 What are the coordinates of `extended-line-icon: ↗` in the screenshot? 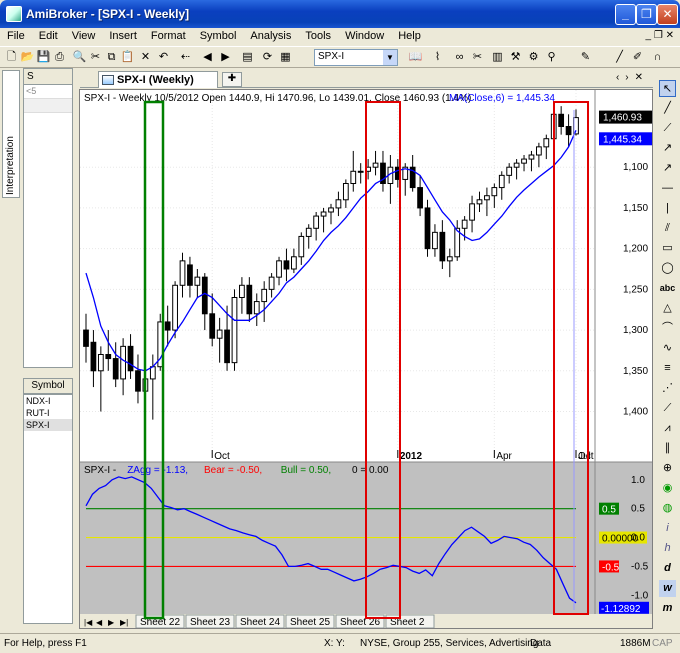 It's located at (667, 148).